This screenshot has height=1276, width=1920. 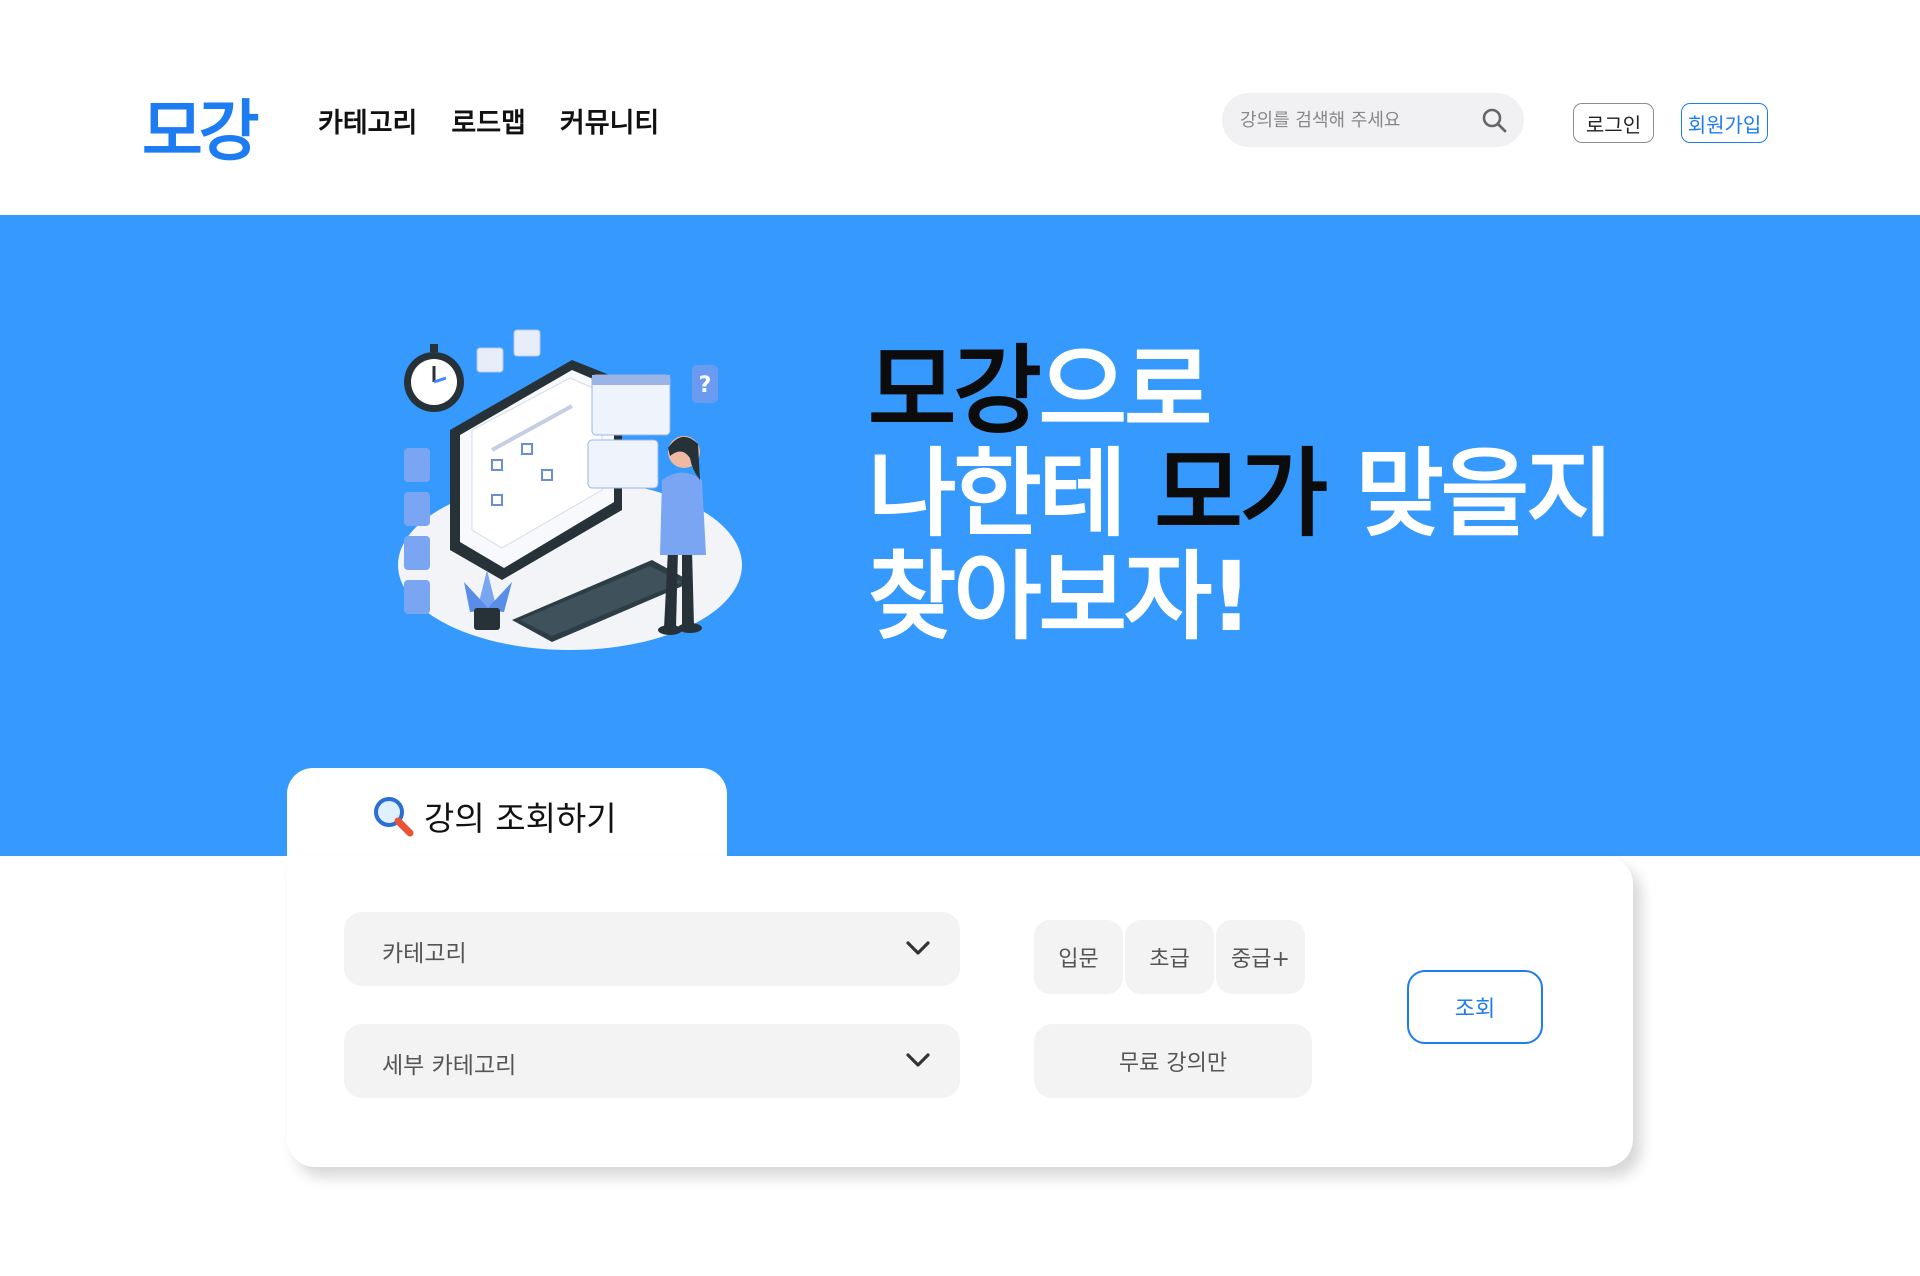 What do you see at coordinates (1469, 494) in the screenshot?
I see `headline-part-b: 맞을지` at bounding box center [1469, 494].